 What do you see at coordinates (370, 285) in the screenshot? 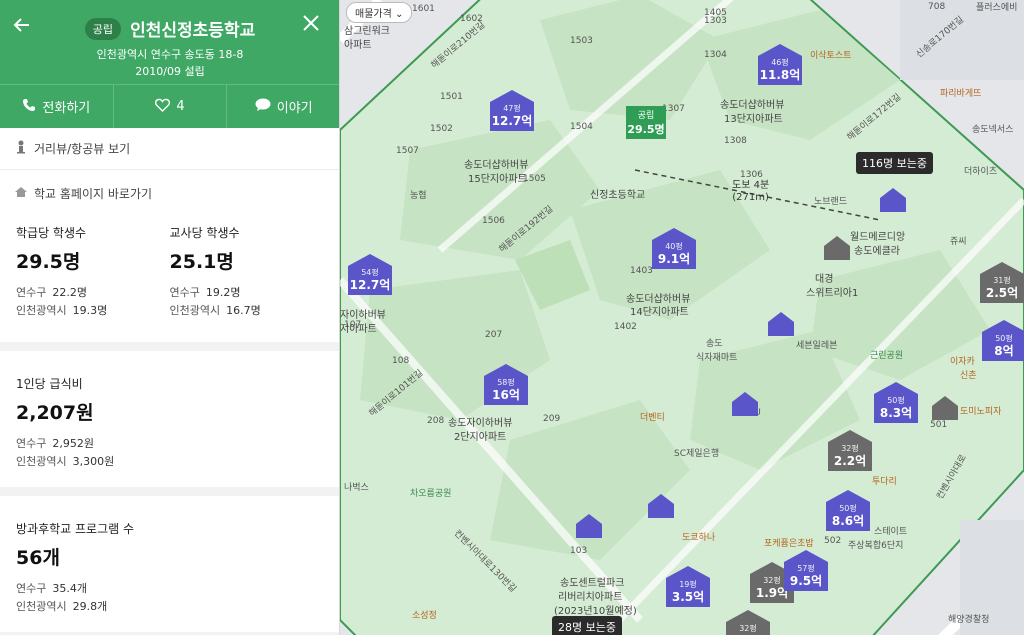
I see `marker-price: 12.7억` at bounding box center [370, 285].